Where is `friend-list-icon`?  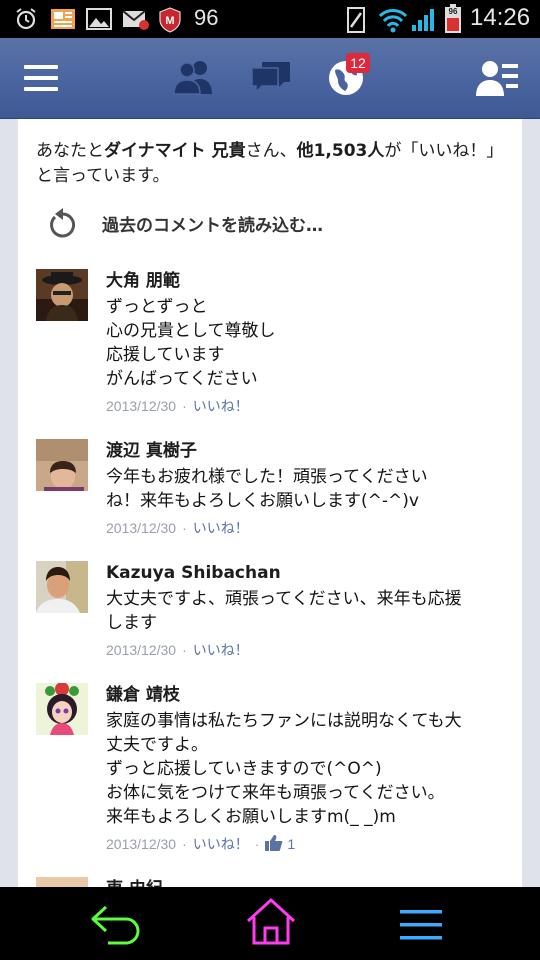 friend-list-icon is located at coordinates (498, 78).